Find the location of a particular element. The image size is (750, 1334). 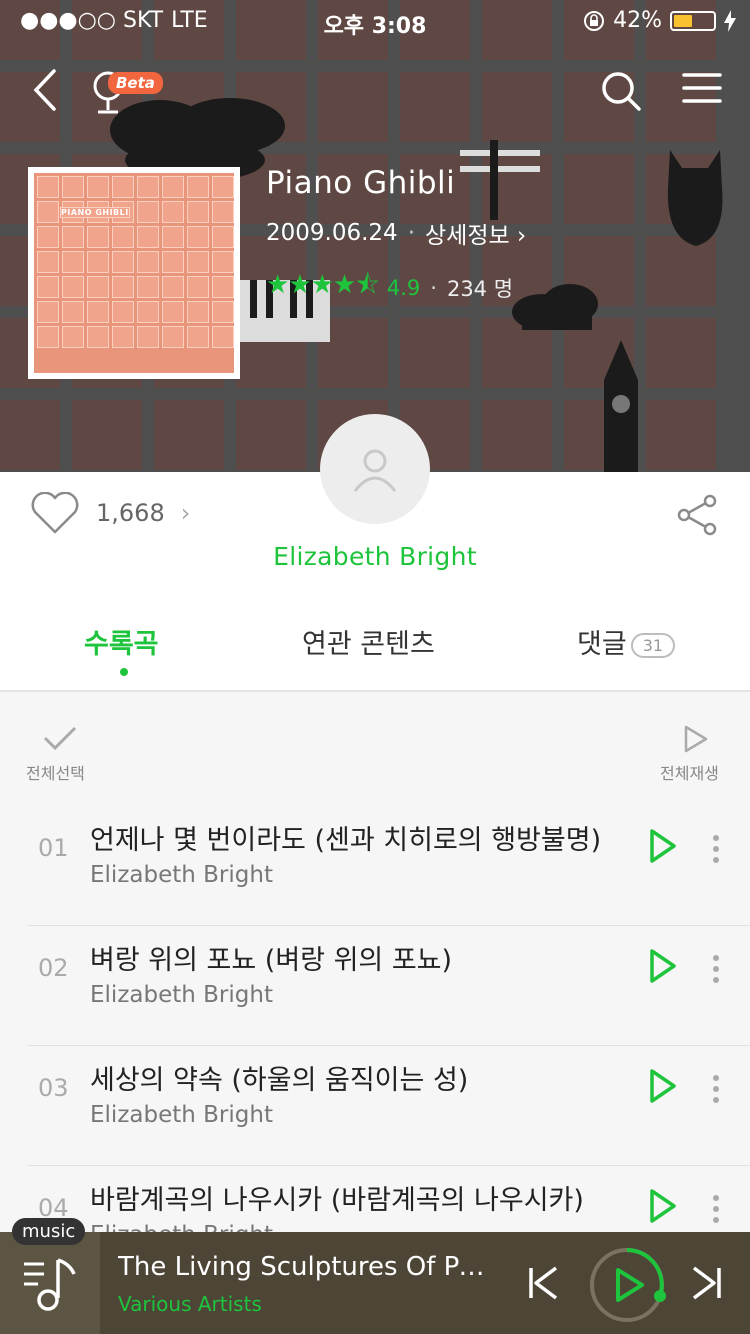

track-number: 01 is located at coordinates (53, 848).